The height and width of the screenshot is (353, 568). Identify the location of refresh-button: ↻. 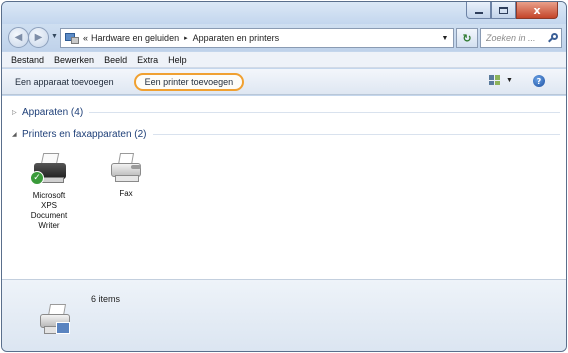
(467, 38).